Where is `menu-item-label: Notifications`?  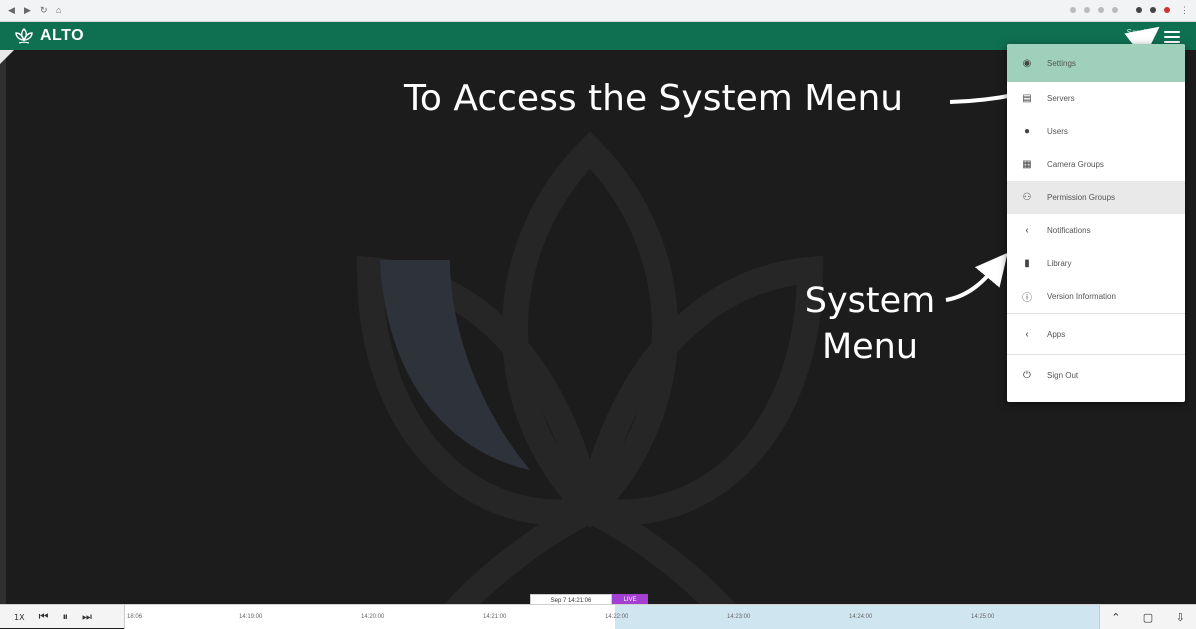
menu-item-label: Notifications is located at coordinates (1069, 230).